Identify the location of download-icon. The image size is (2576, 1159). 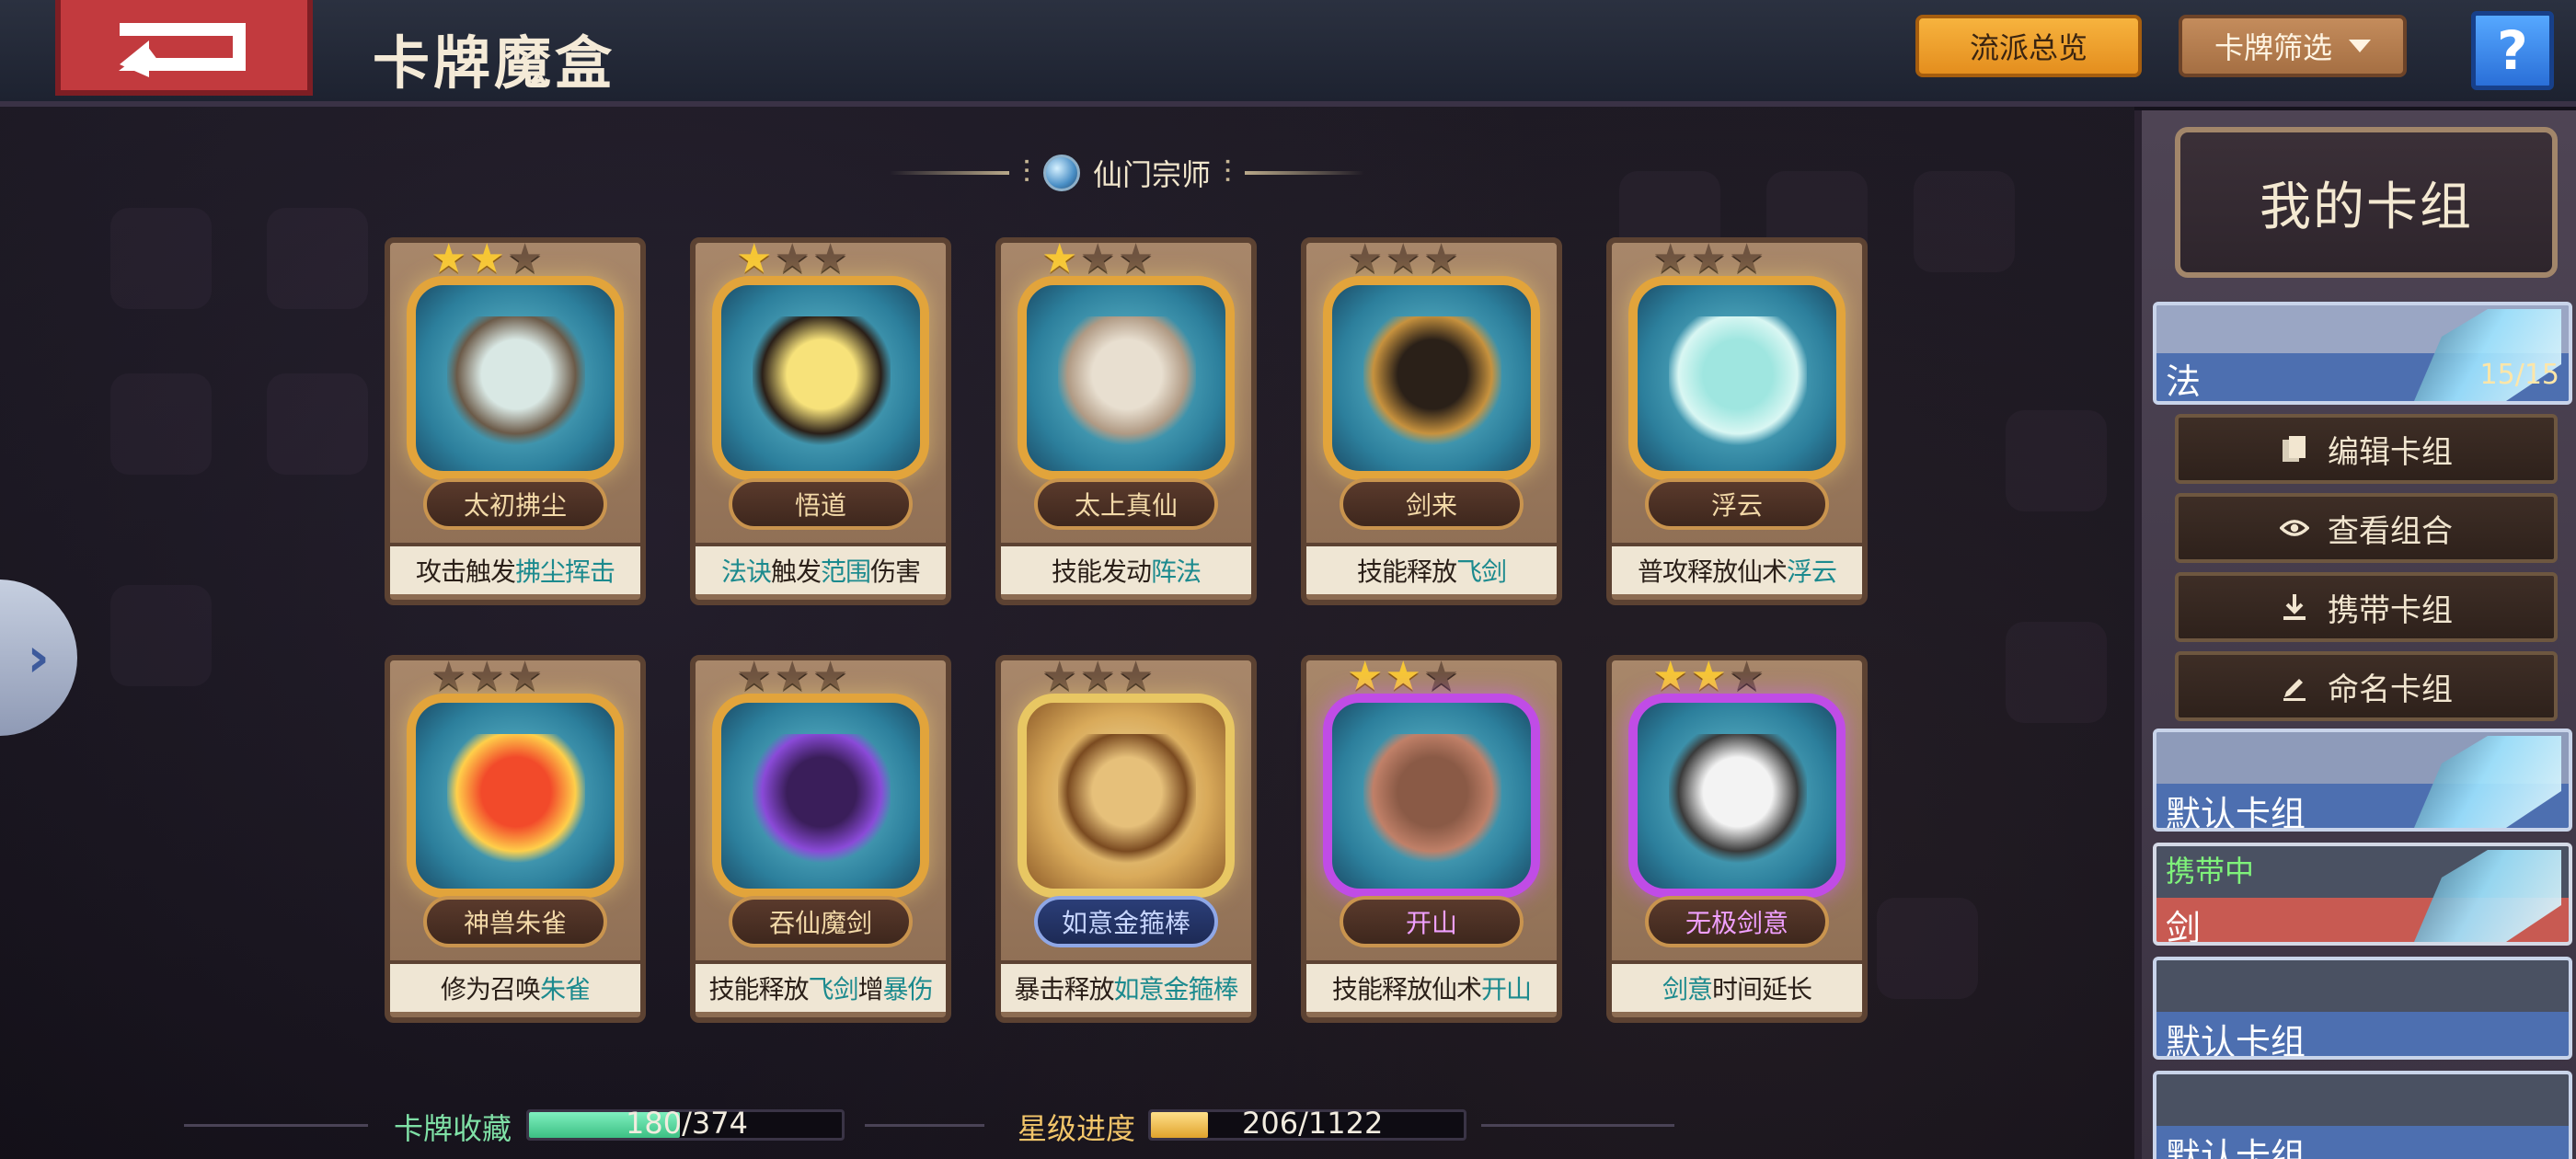
(2294, 607).